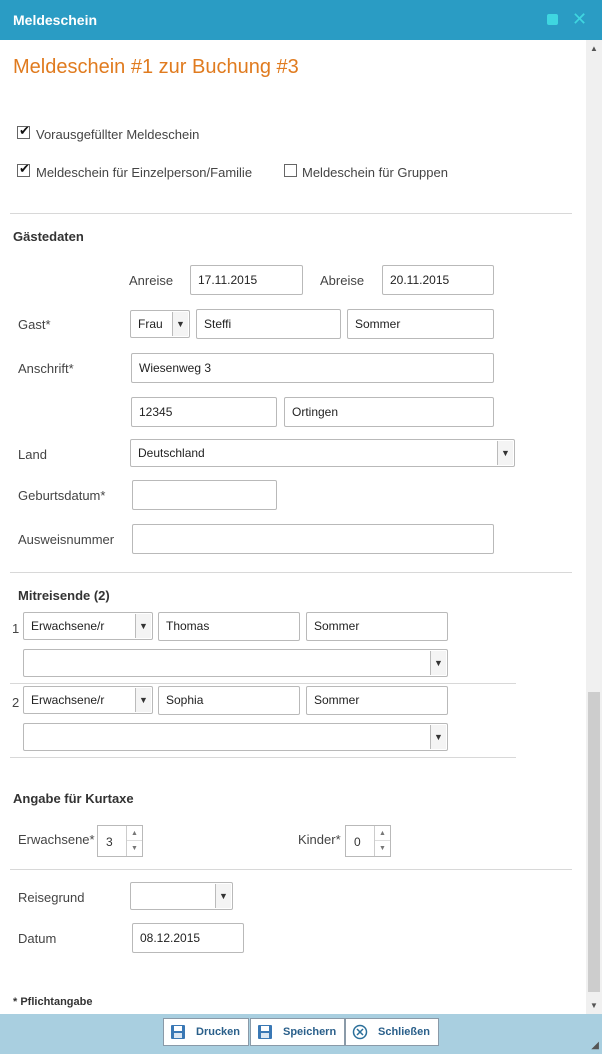 The height and width of the screenshot is (1054, 602). Describe the element at coordinates (150, 324) in the screenshot. I see `salutation-value: Frau` at that location.